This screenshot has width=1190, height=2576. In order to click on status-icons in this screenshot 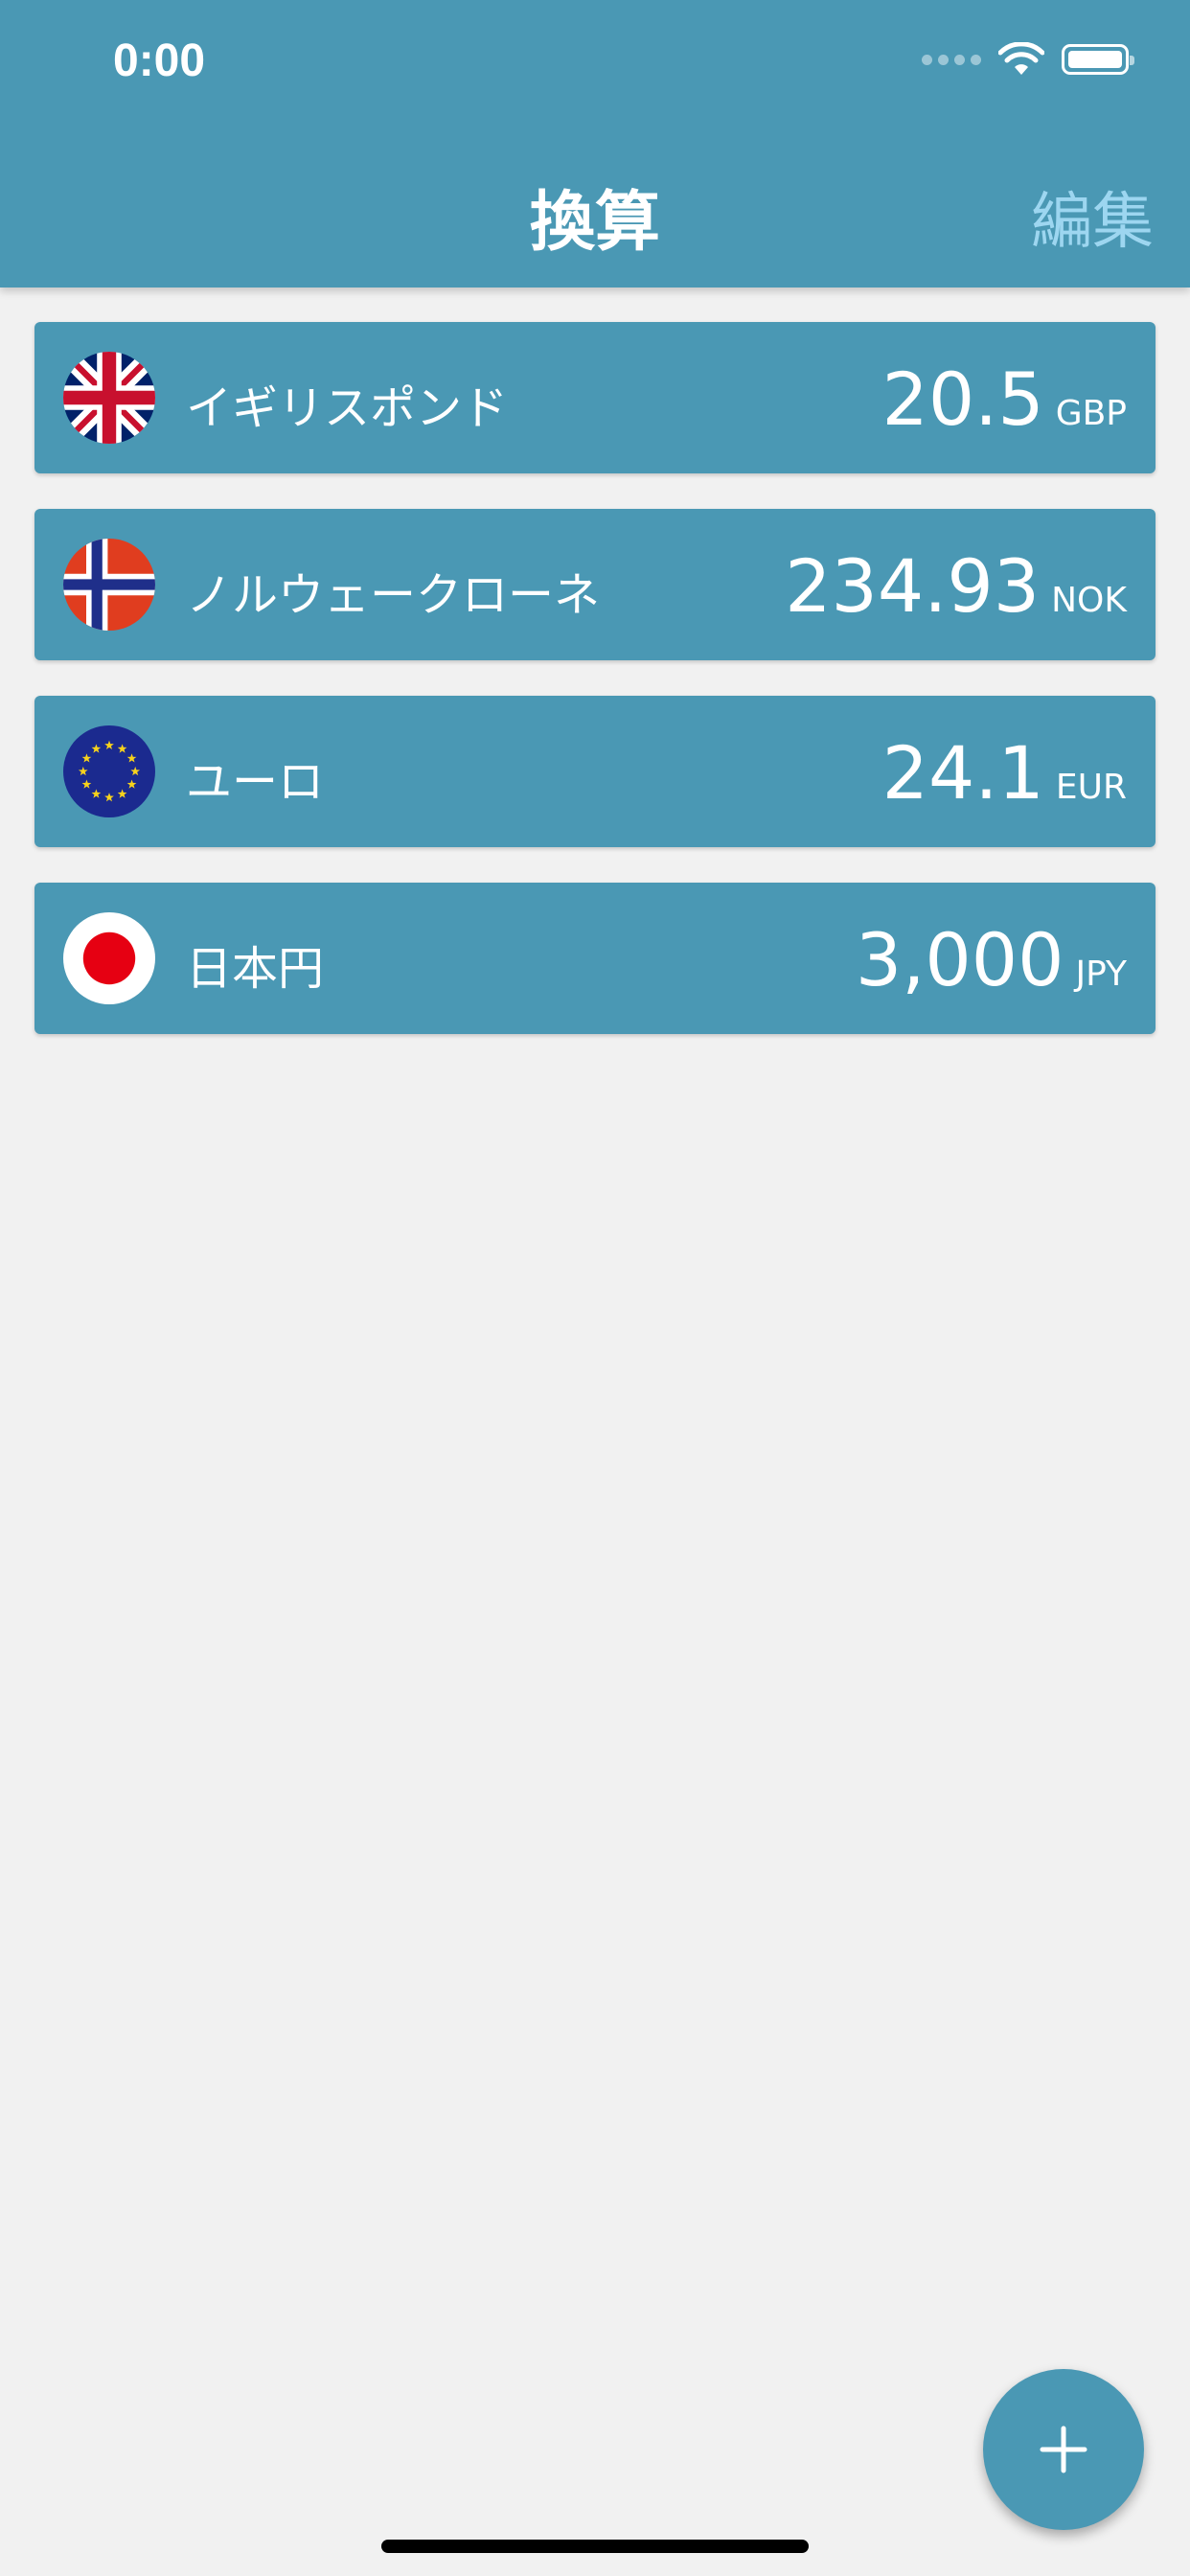, I will do `click(1028, 59)`.